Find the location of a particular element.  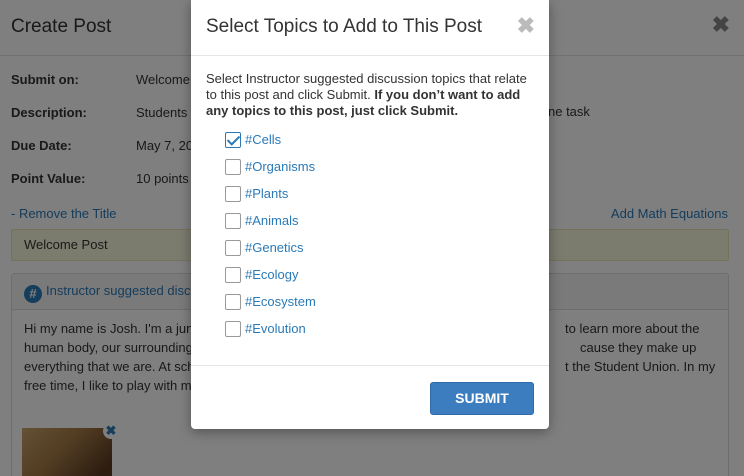

topic-label: #Genetics is located at coordinates (274, 247).